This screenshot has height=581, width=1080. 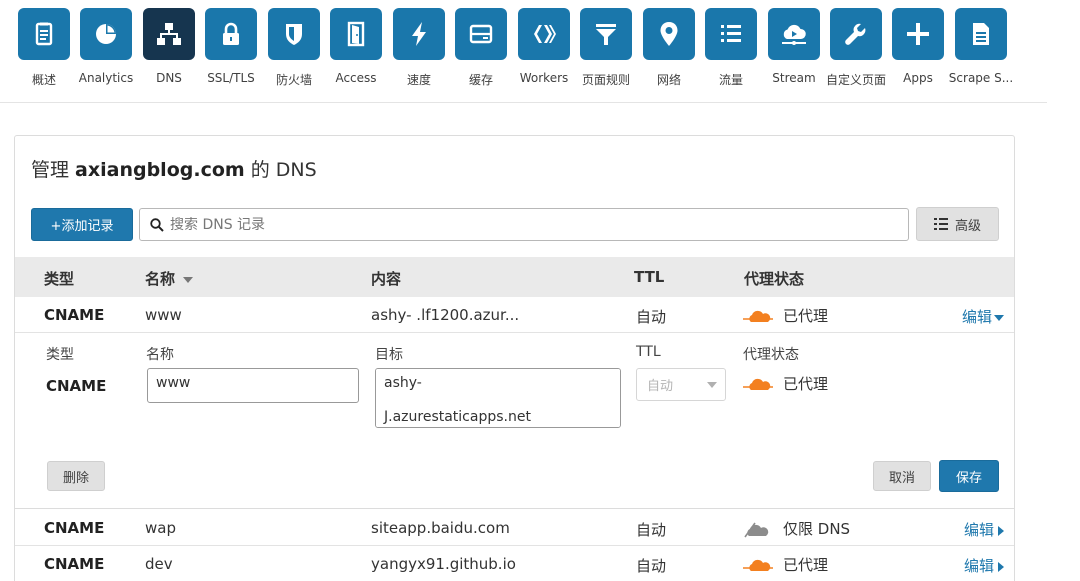 I want to click on shield-icon, so click(x=294, y=34).